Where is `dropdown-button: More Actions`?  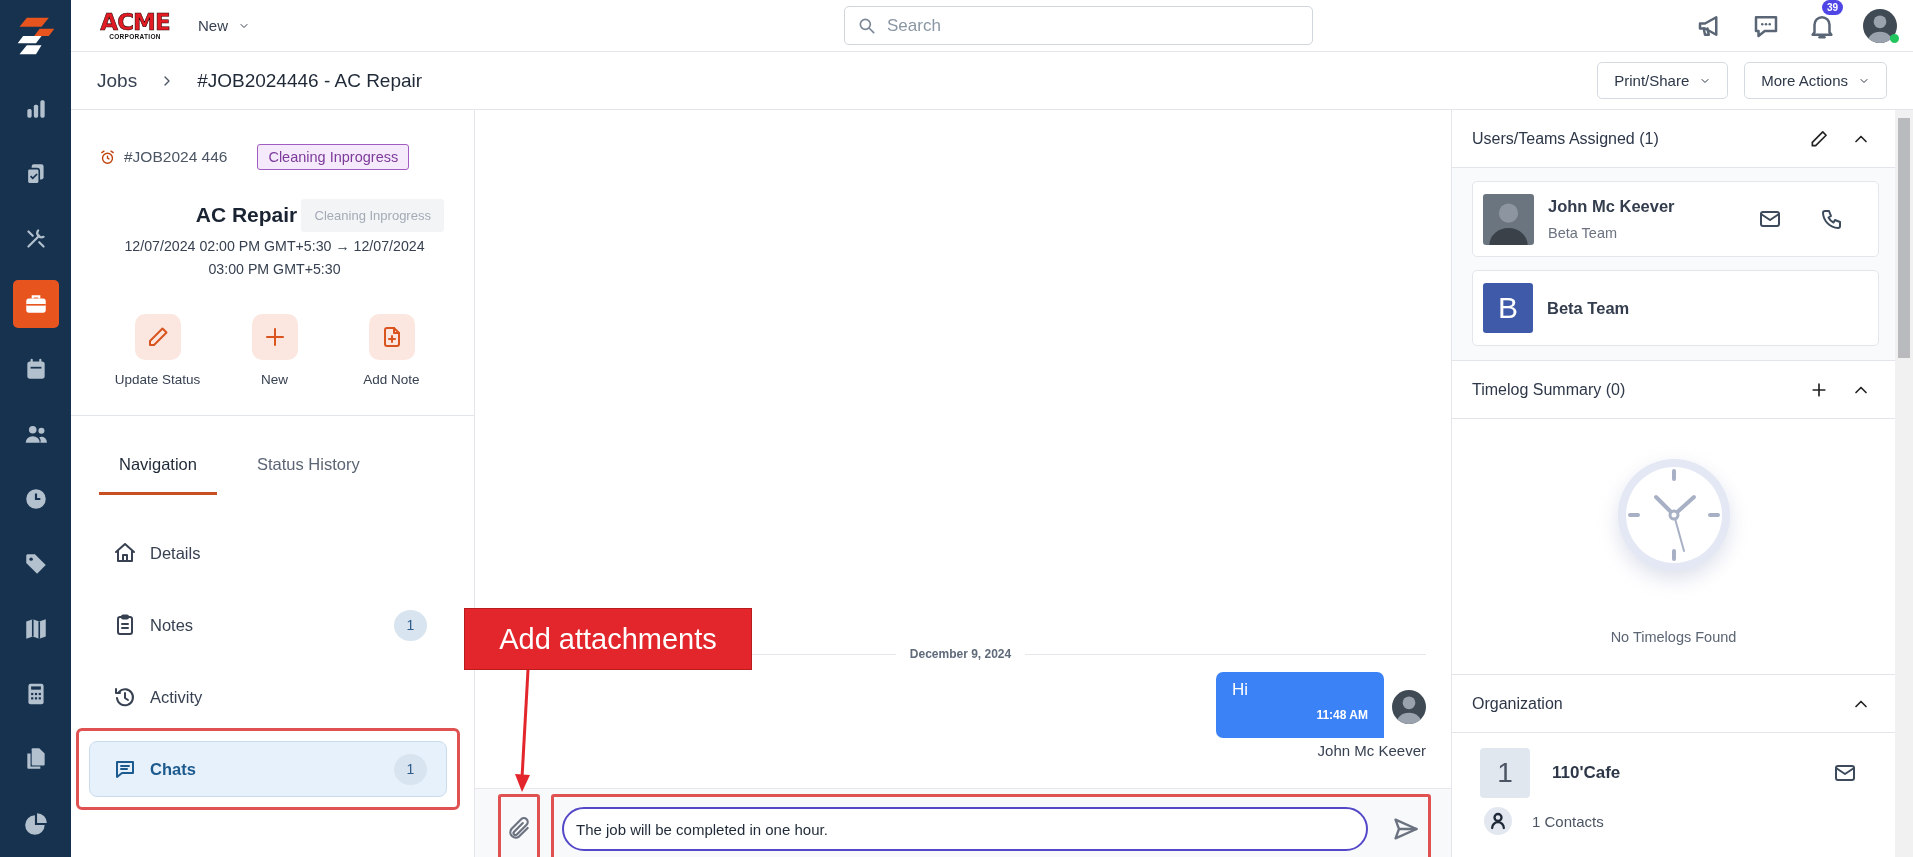 dropdown-button: More Actions is located at coordinates (1815, 80).